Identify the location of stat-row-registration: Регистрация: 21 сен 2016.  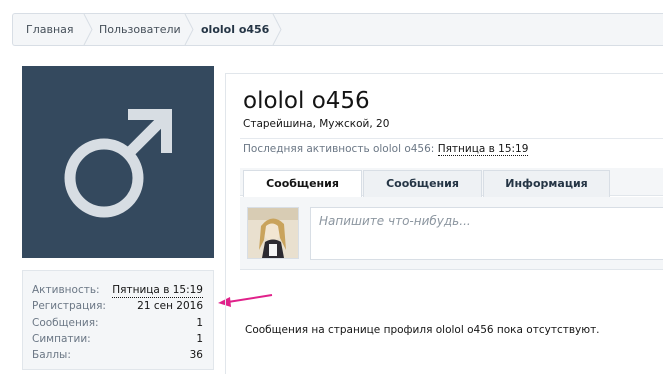
(117, 308).